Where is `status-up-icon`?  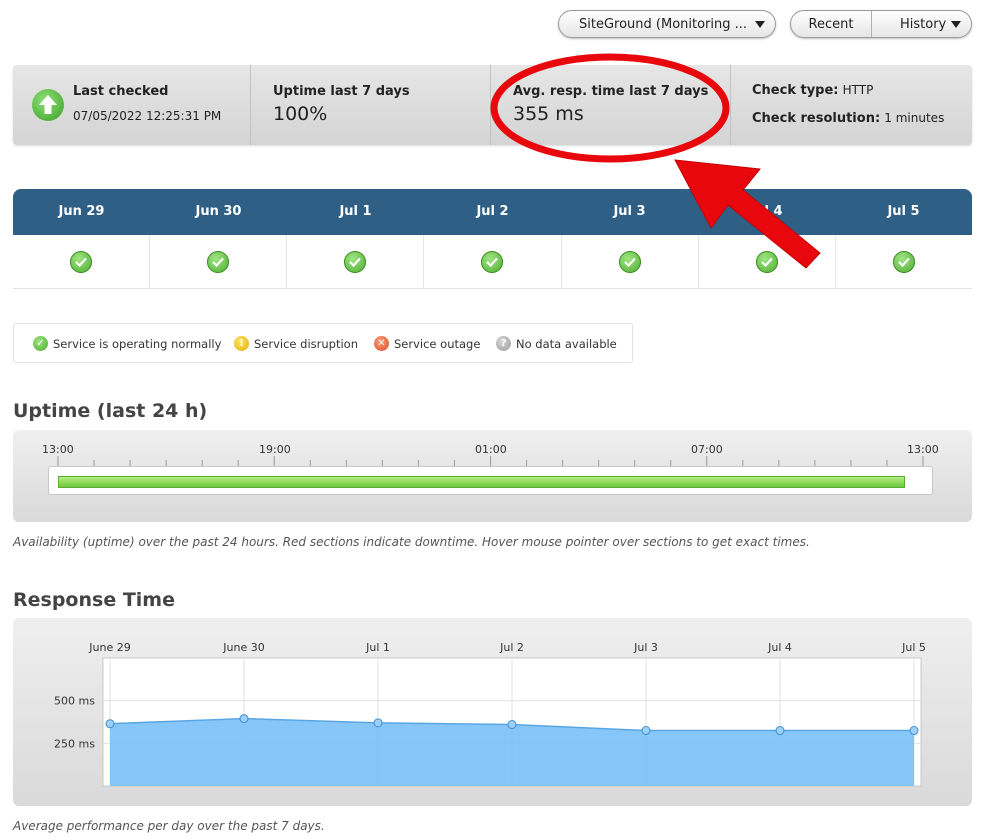
status-up-icon is located at coordinates (48, 105).